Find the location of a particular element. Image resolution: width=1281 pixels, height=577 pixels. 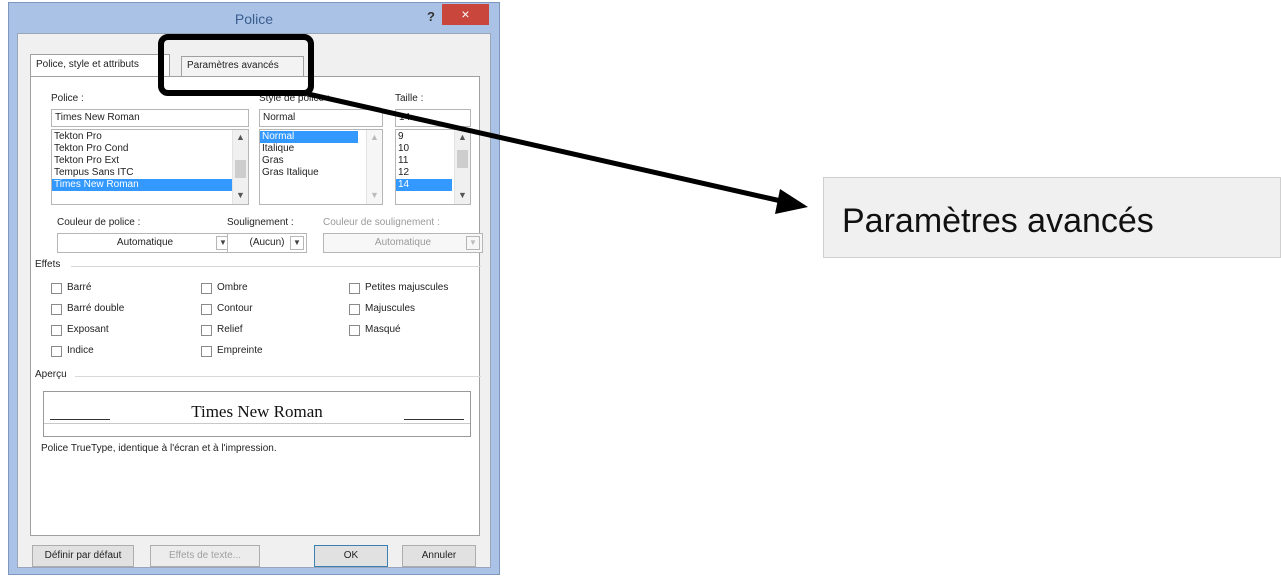

zoomed-tab-callout: Paramètres avancés is located at coordinates (1052, 217).